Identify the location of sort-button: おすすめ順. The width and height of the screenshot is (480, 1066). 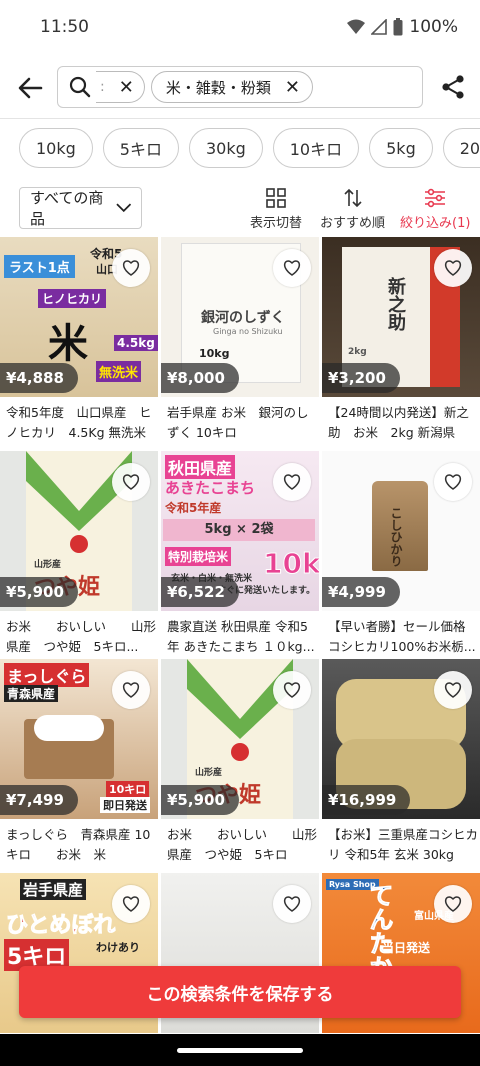
(352, 209).